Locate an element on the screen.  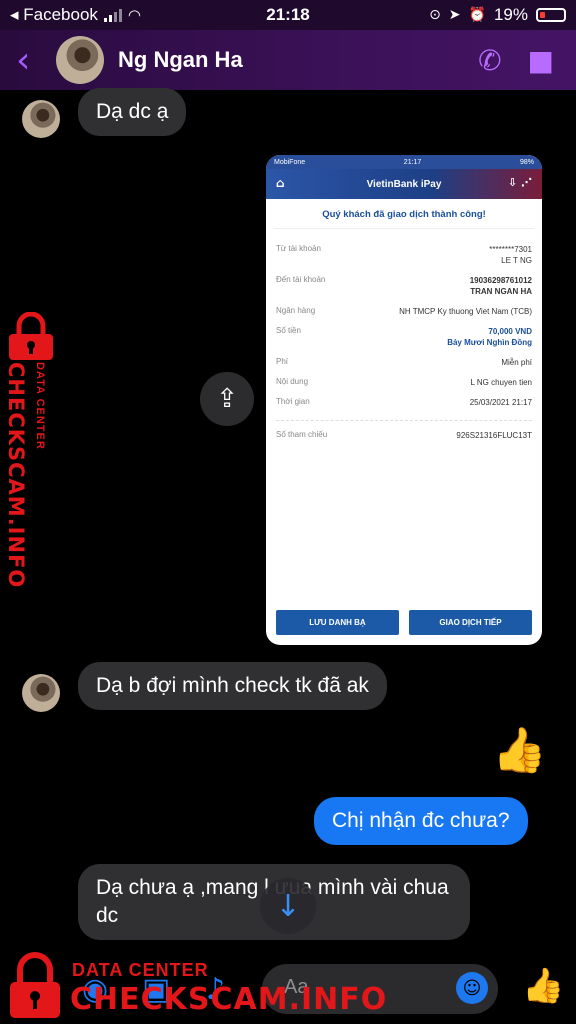
receipt-row-label: Số tiền is located at coordinates (288, 330).